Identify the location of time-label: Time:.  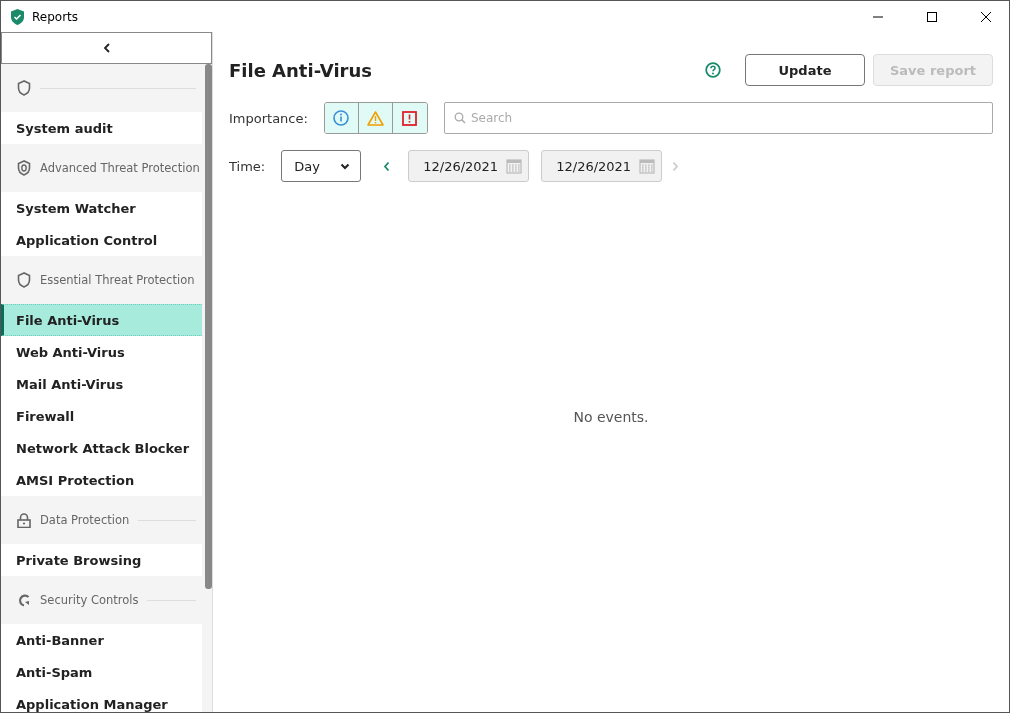
(247, 166).